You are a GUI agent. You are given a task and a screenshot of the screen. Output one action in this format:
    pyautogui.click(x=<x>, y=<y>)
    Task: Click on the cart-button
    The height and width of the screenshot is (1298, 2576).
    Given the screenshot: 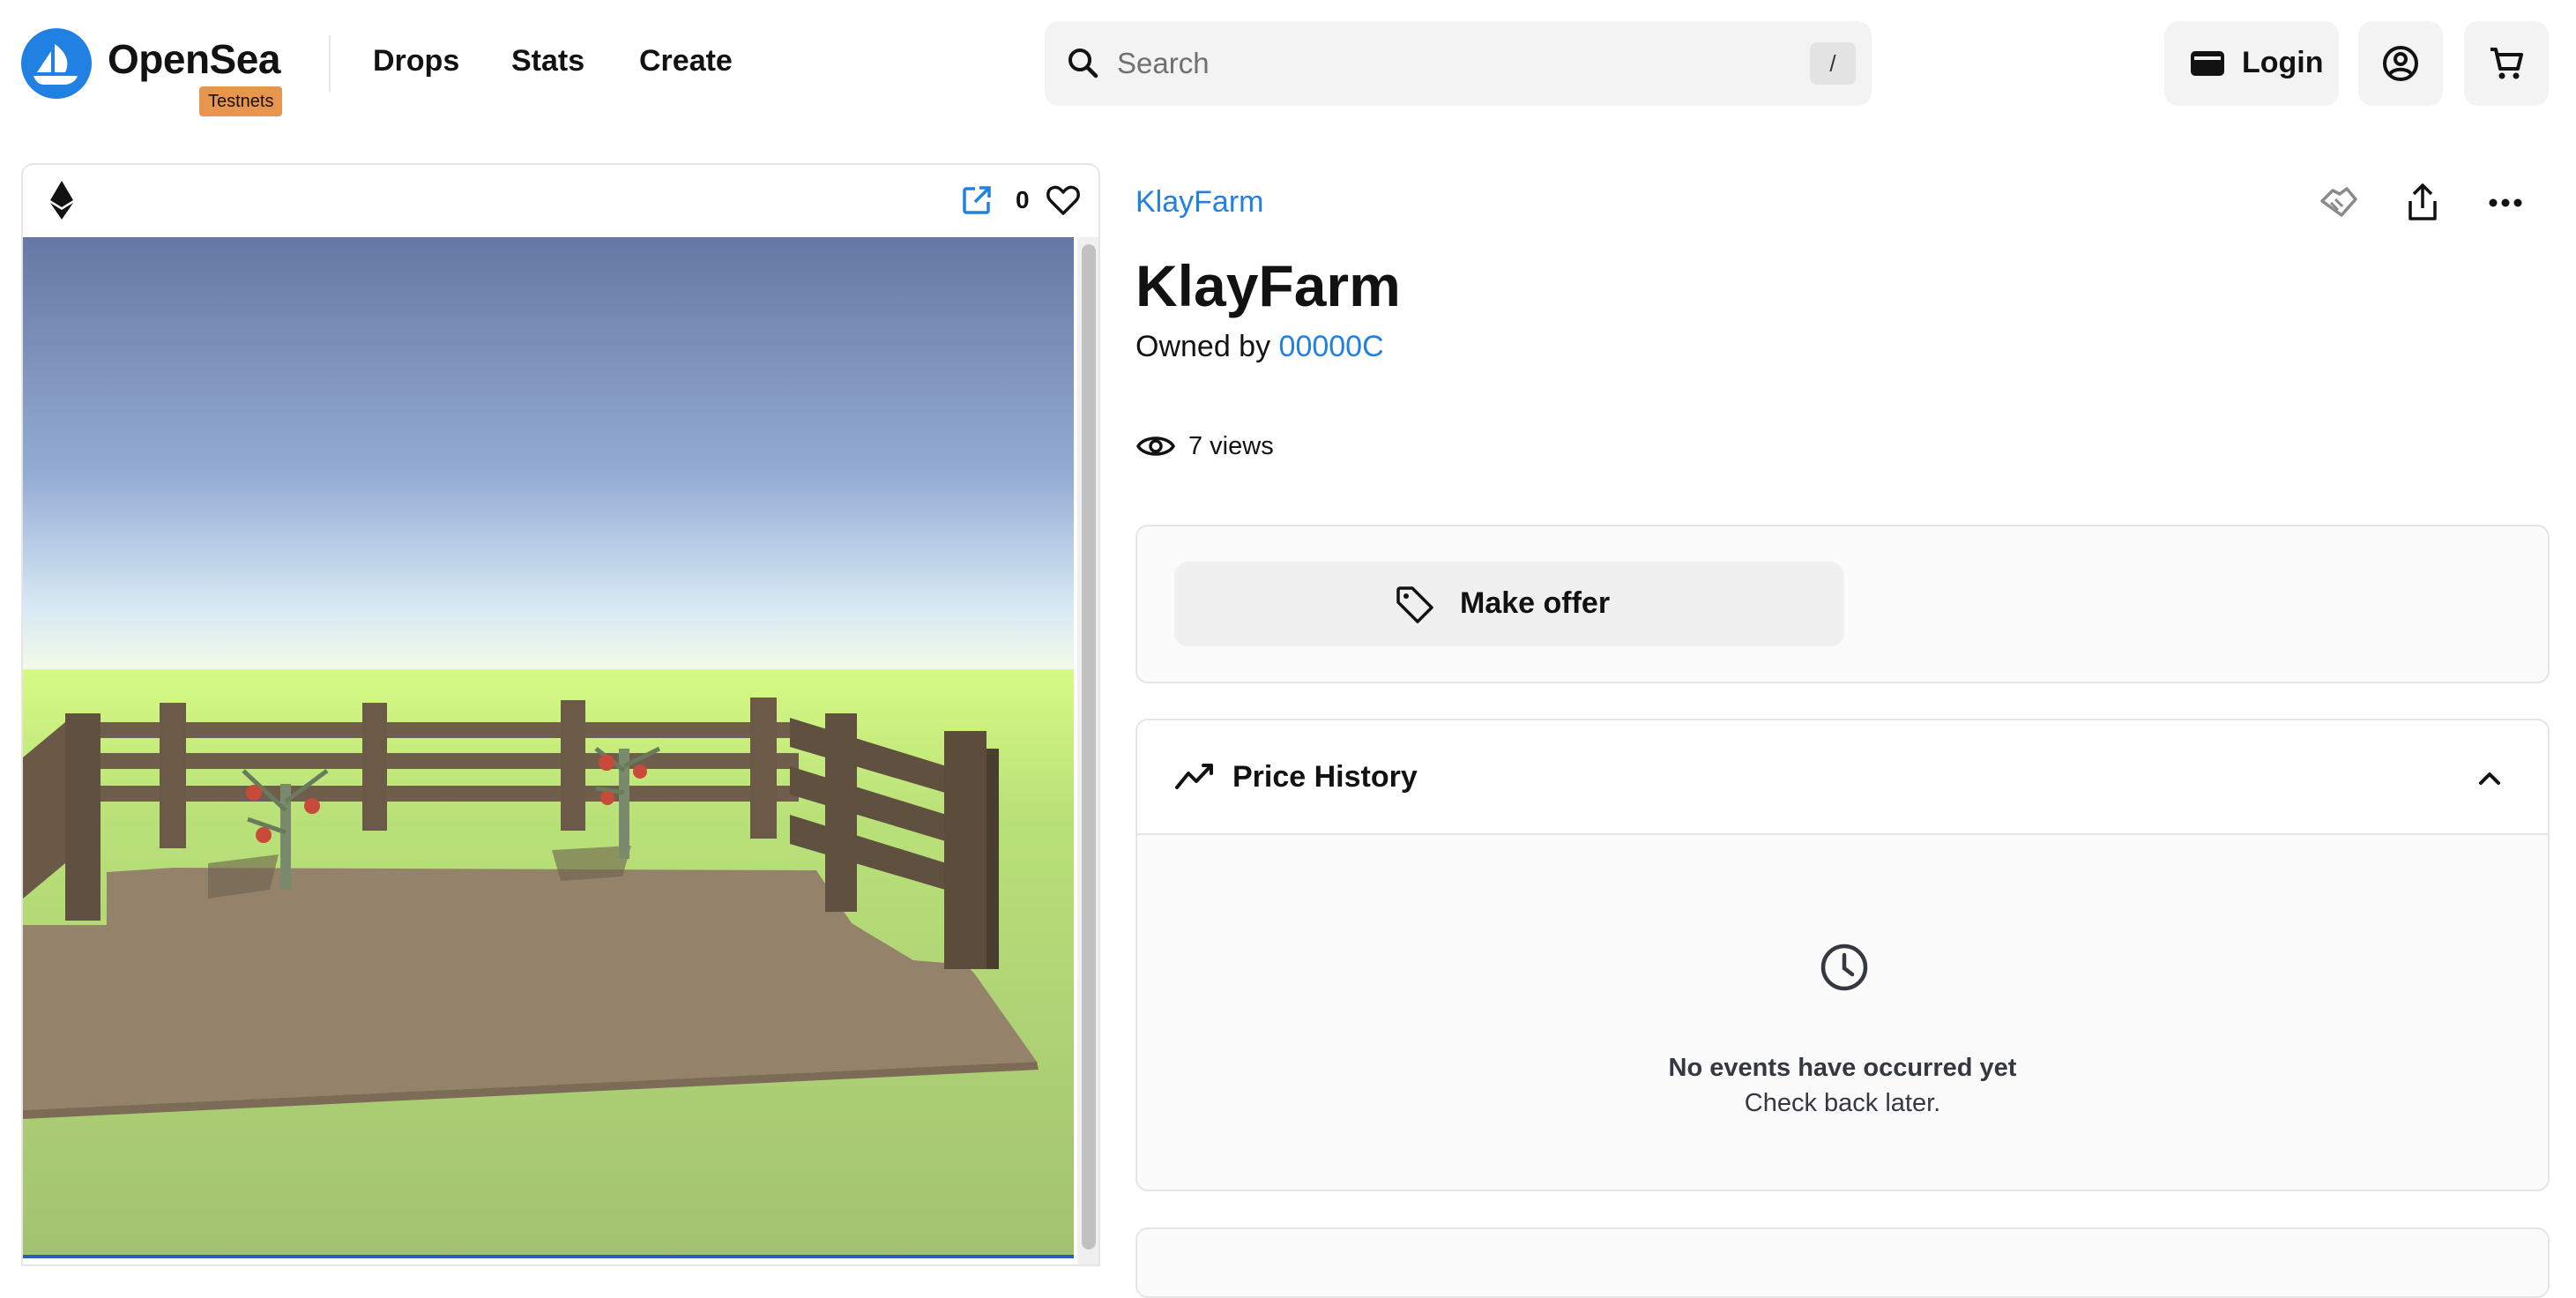 What is the action you would take?
    pyautogui.click(x=2507, y=63)
    